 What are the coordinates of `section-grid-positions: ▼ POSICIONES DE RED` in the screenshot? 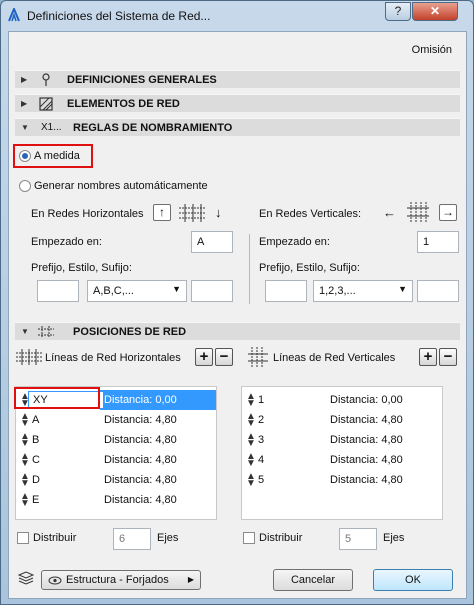 It's located at (237, 331).